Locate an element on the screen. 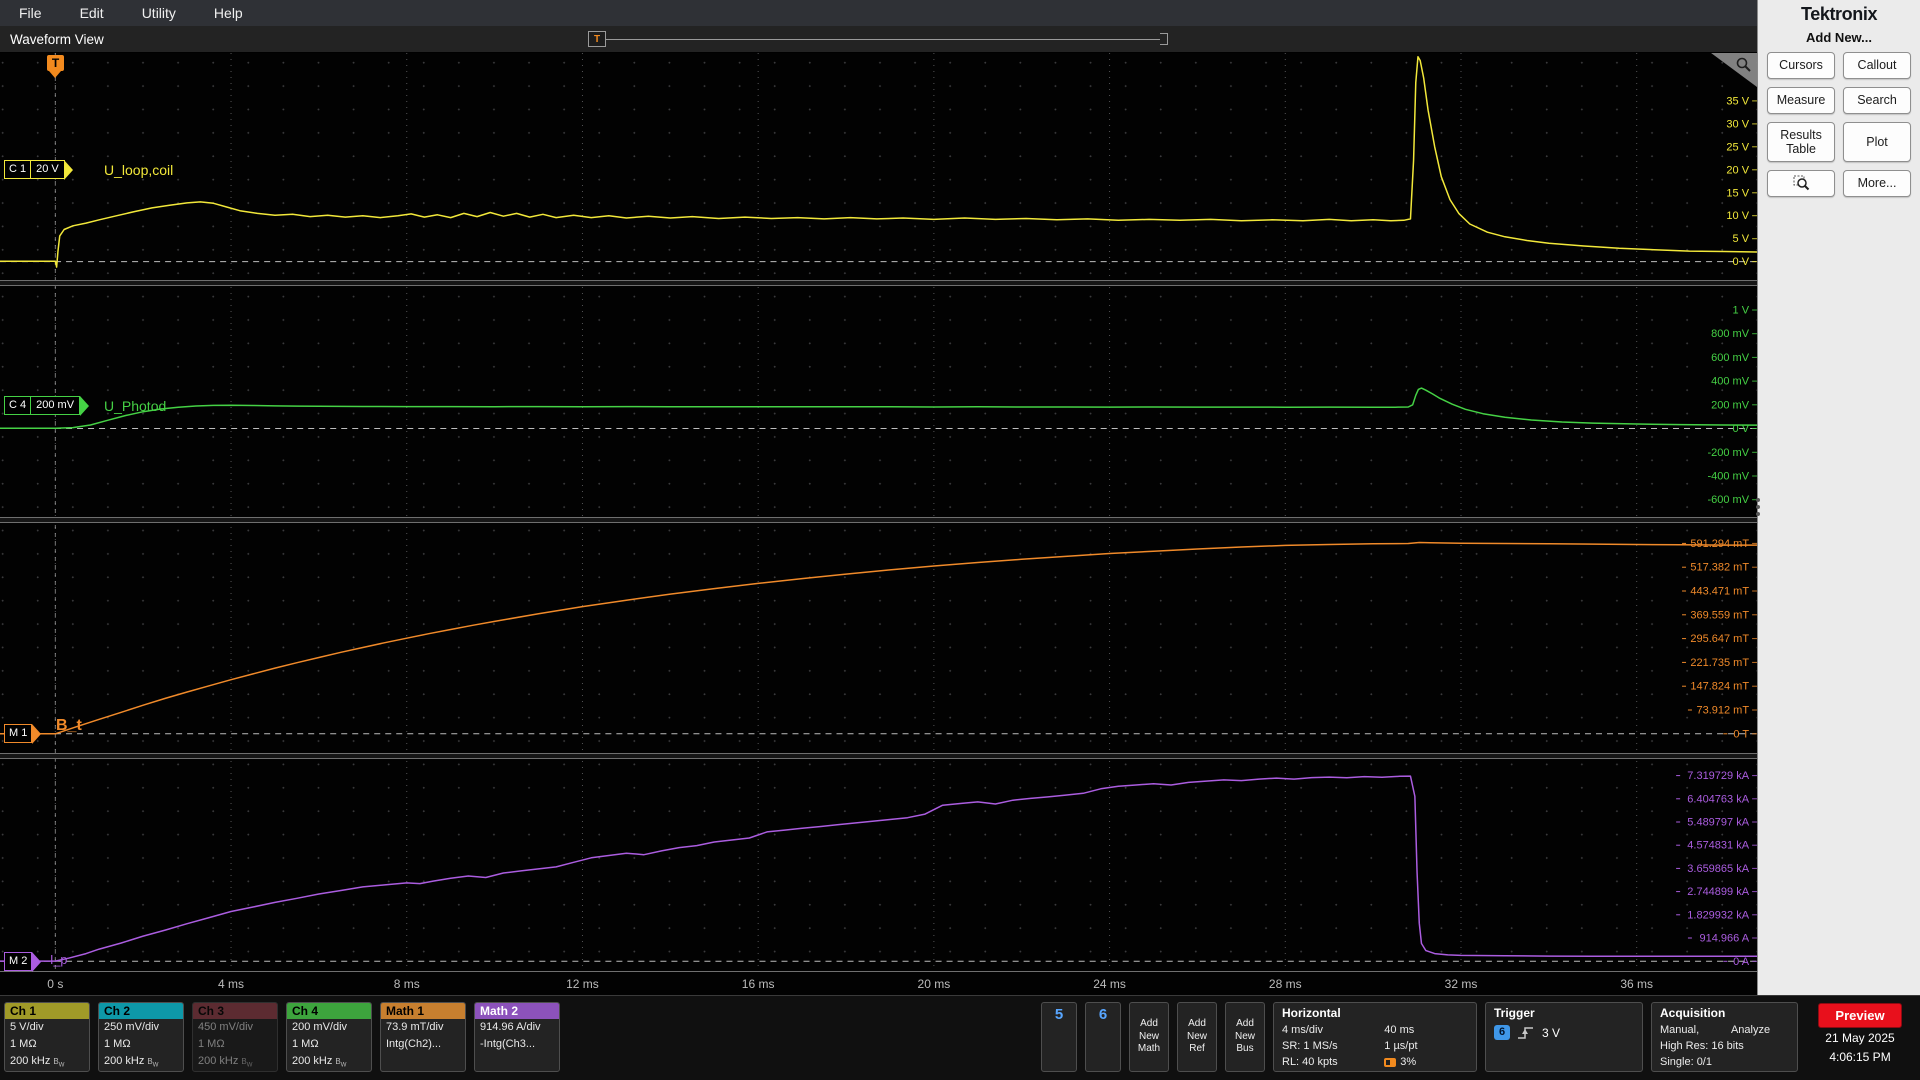 This screenshot has height=1080, width=1920. channel-2-impedance: 1 MΩ is located at coordinates (117, 1044).